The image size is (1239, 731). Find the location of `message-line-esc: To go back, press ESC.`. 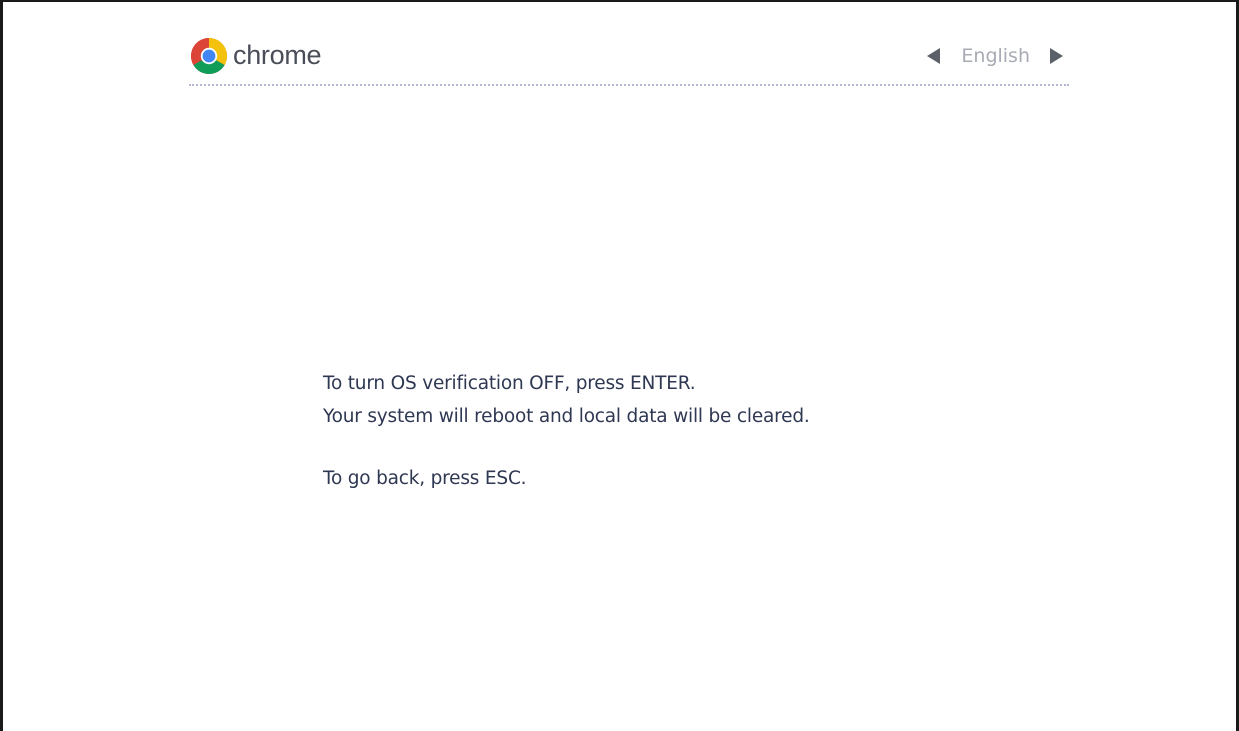

message-line-esc: To go back, press ESC. is located at coordinates (425, 478).